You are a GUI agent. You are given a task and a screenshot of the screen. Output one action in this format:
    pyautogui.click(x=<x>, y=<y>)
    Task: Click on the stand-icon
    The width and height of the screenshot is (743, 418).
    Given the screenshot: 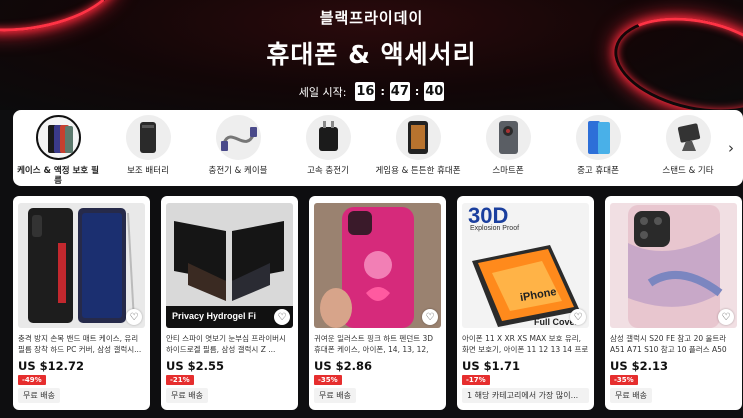 What is the action you would take?
    pyautogui.click(x=688, y=137)
    